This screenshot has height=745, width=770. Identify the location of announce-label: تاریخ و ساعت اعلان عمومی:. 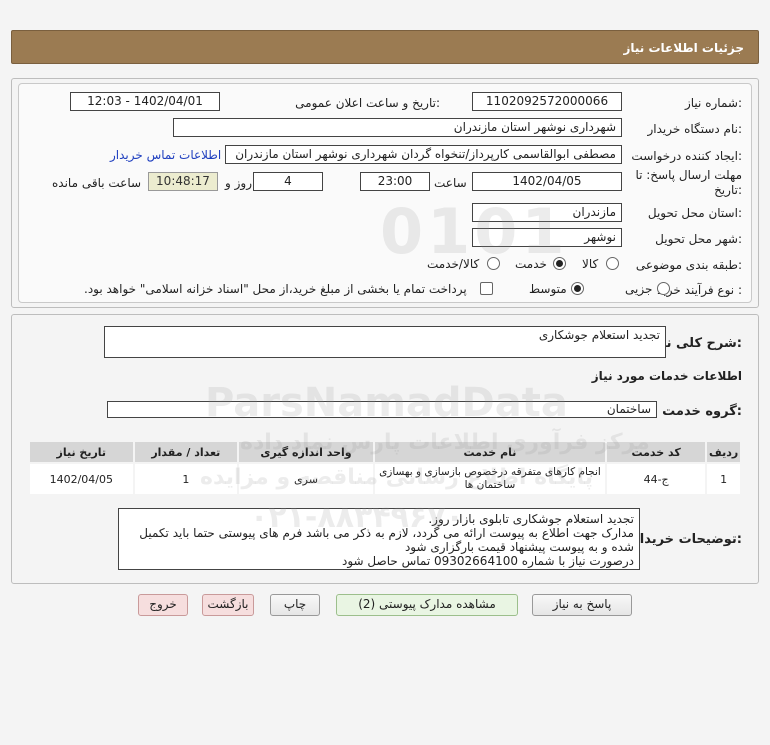
(367, 103).